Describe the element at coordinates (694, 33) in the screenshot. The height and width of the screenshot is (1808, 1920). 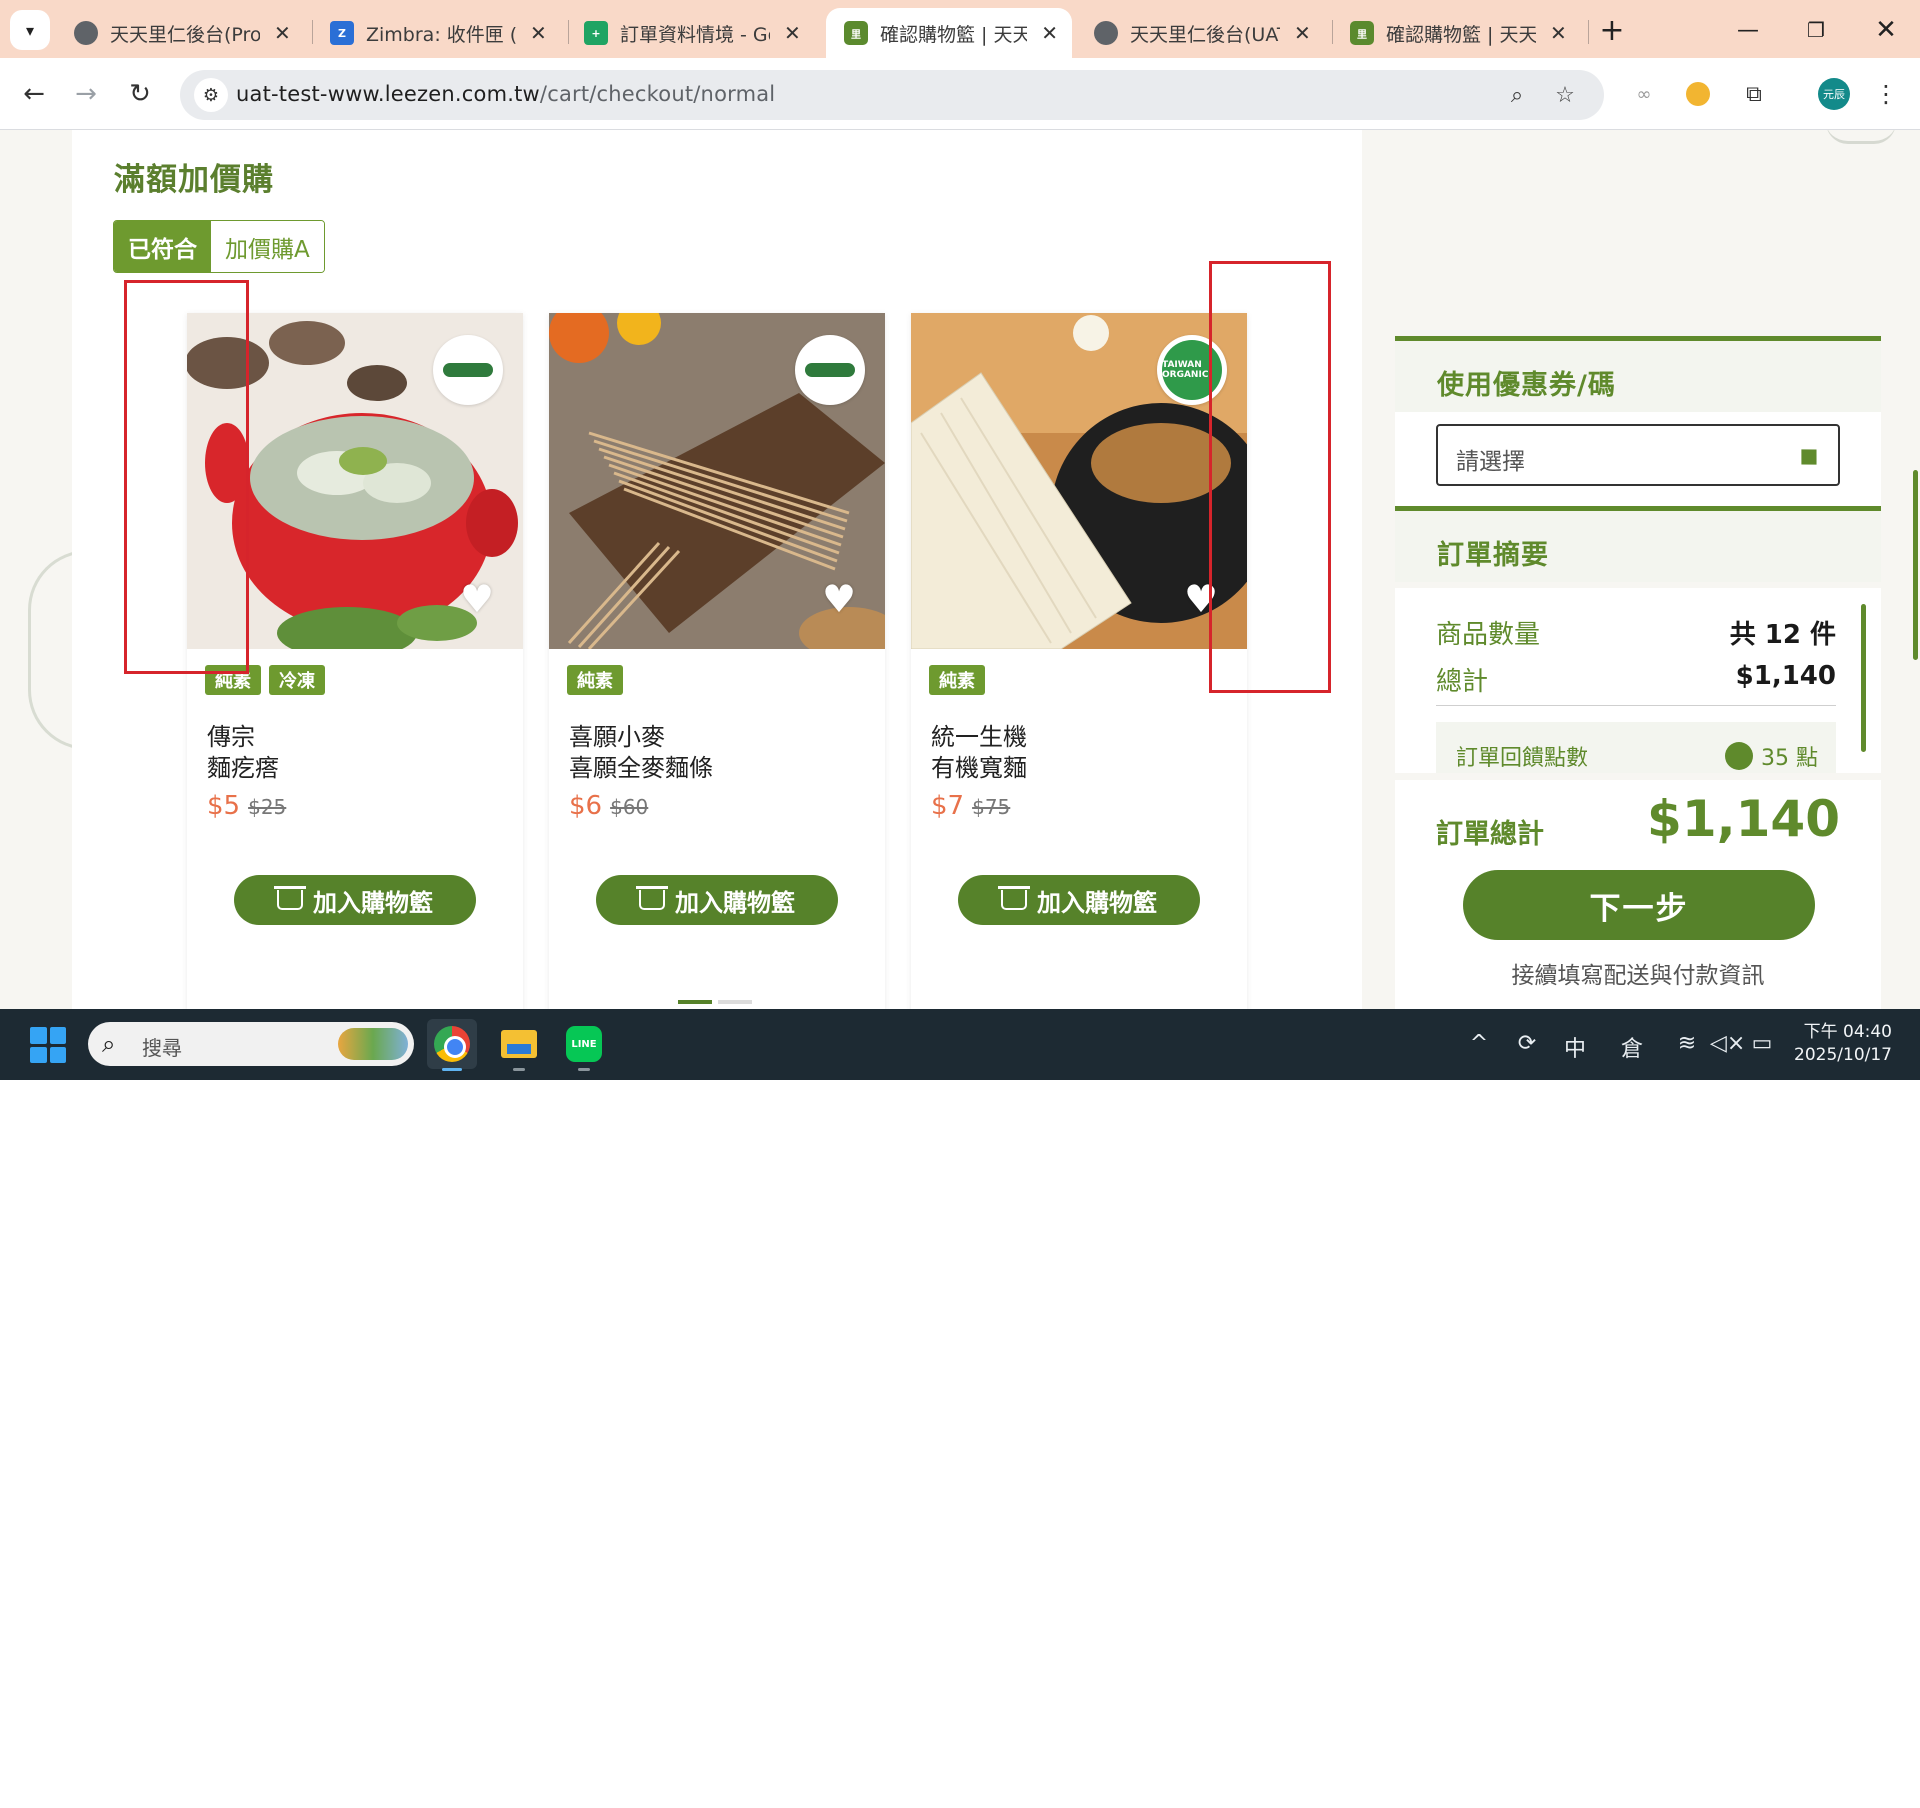
I see `browser-tab: + 訂單資料情境 - Go ✕` at that location.